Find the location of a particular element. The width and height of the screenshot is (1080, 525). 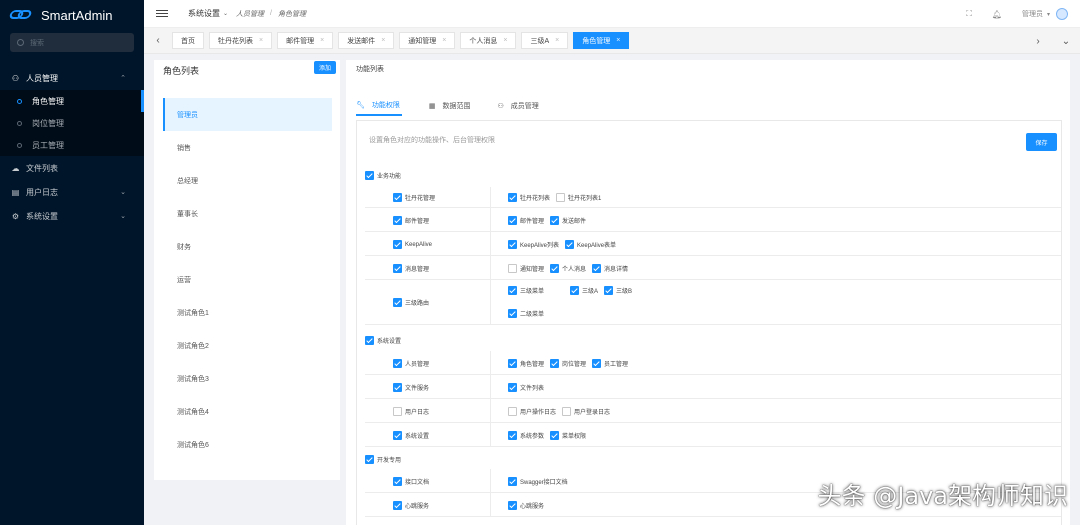

group-business: 业务功能 is located at coordinates (386, 176).